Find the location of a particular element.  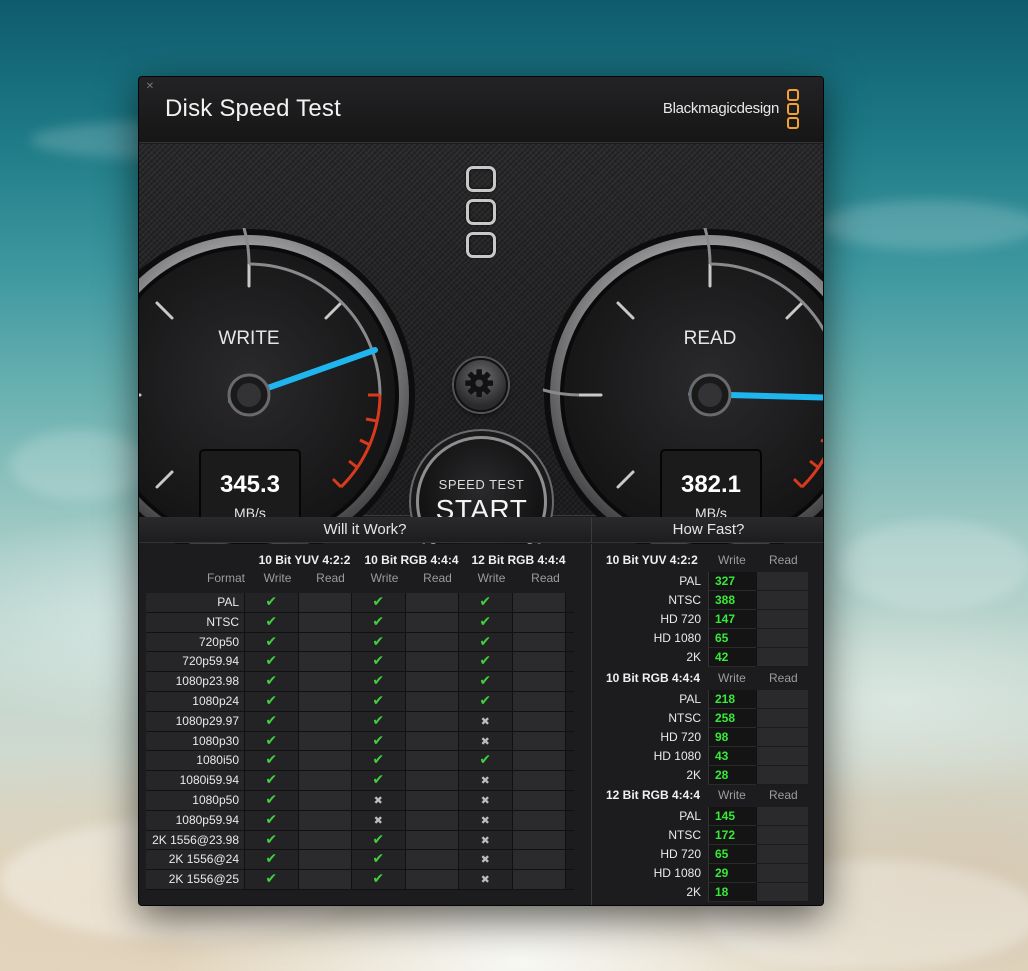

table-row: 2K 1556@23.98 ✔ ✔ ✖ is located at coordinates (360, 840).